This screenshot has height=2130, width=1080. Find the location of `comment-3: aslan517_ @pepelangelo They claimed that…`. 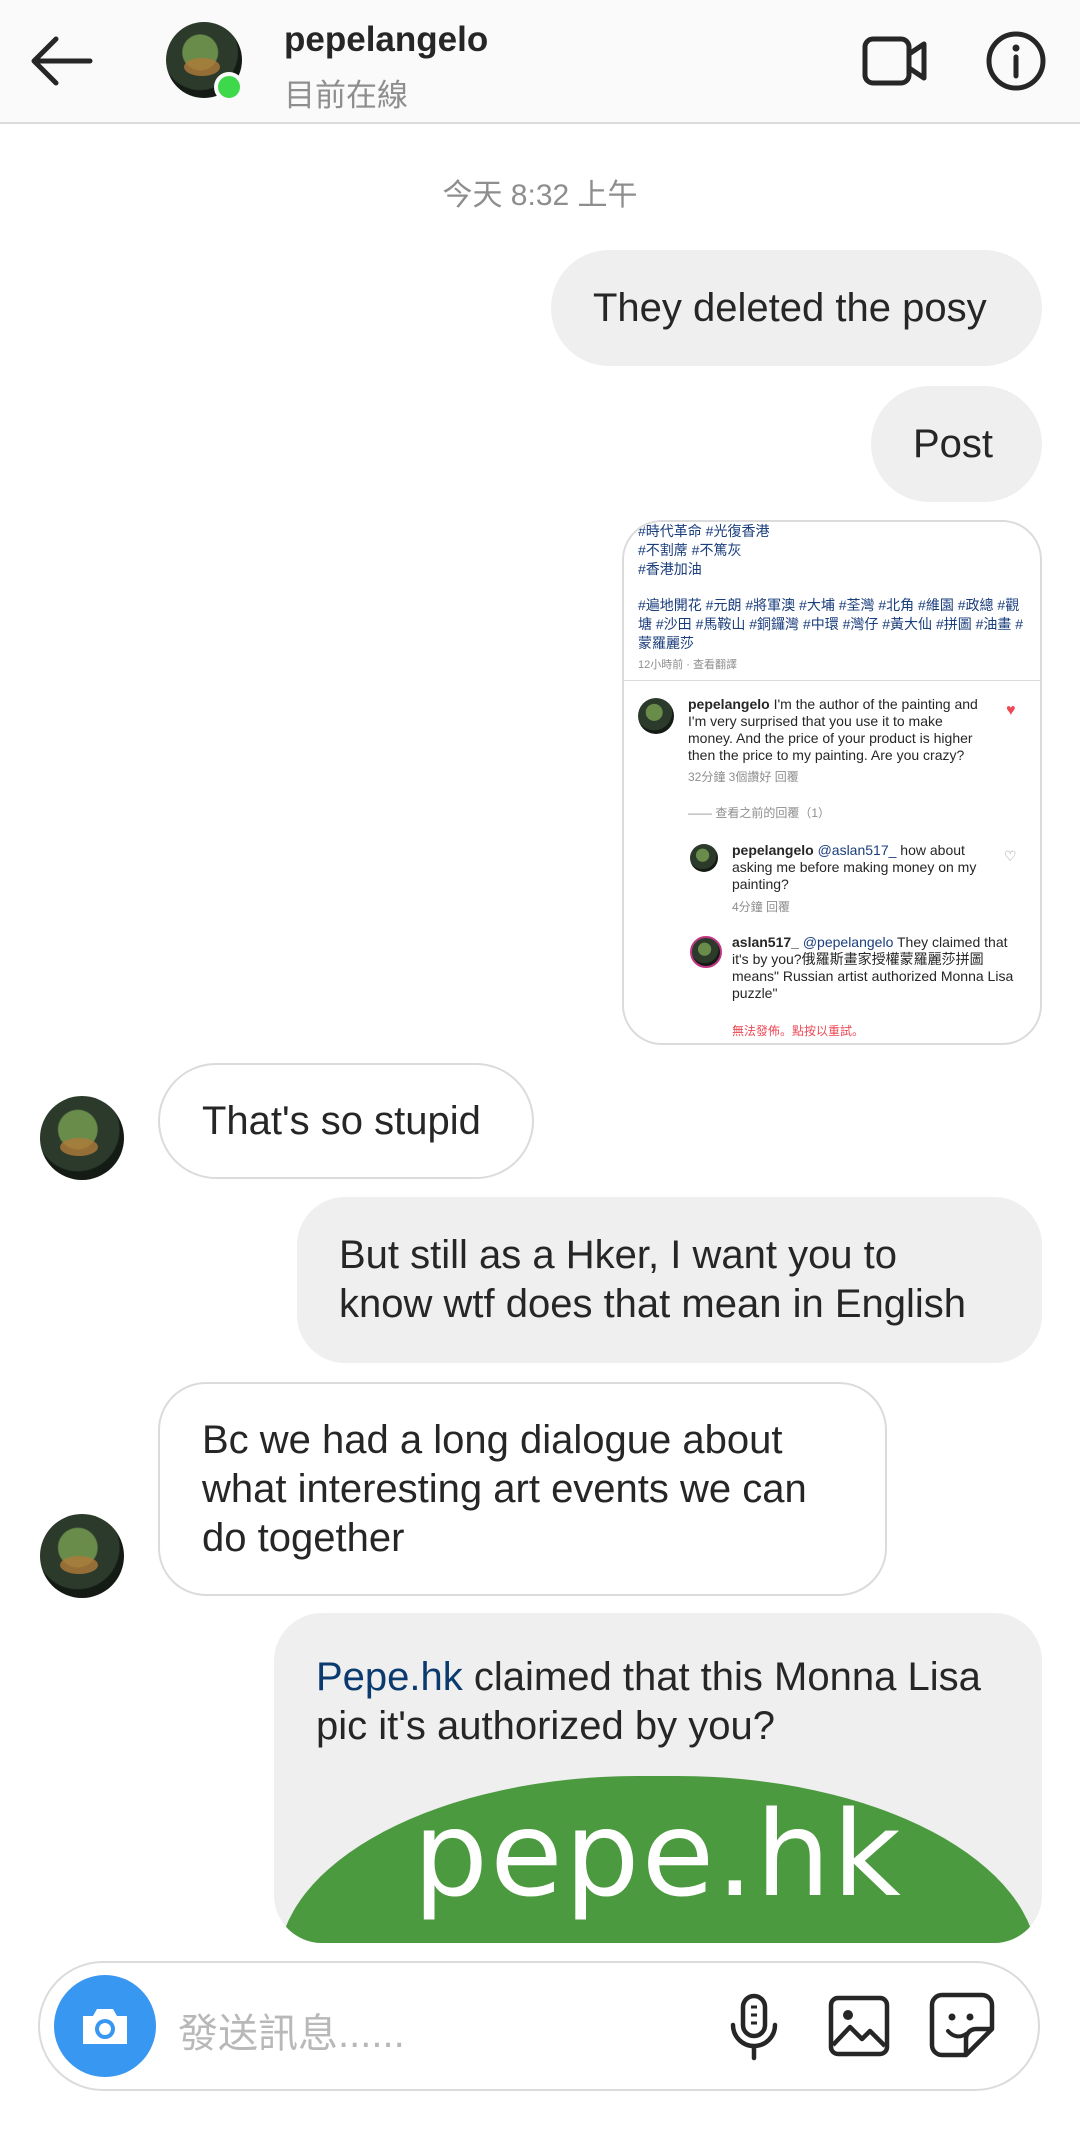

comment-3: aslan517_ @pepelangelo They claimed that… is located at coordinates (877, 968).